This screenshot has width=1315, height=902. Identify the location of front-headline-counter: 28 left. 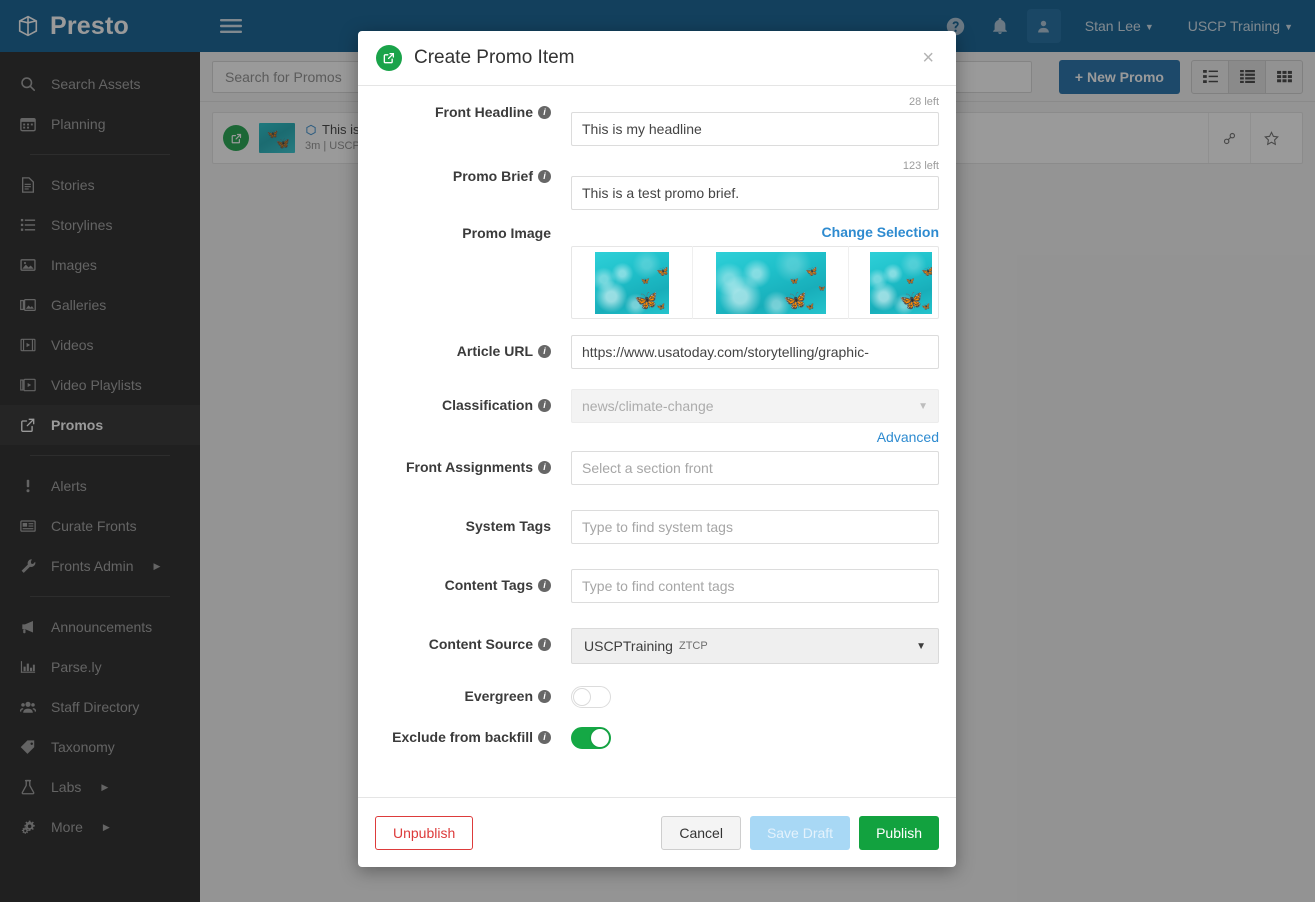
(924, 102).